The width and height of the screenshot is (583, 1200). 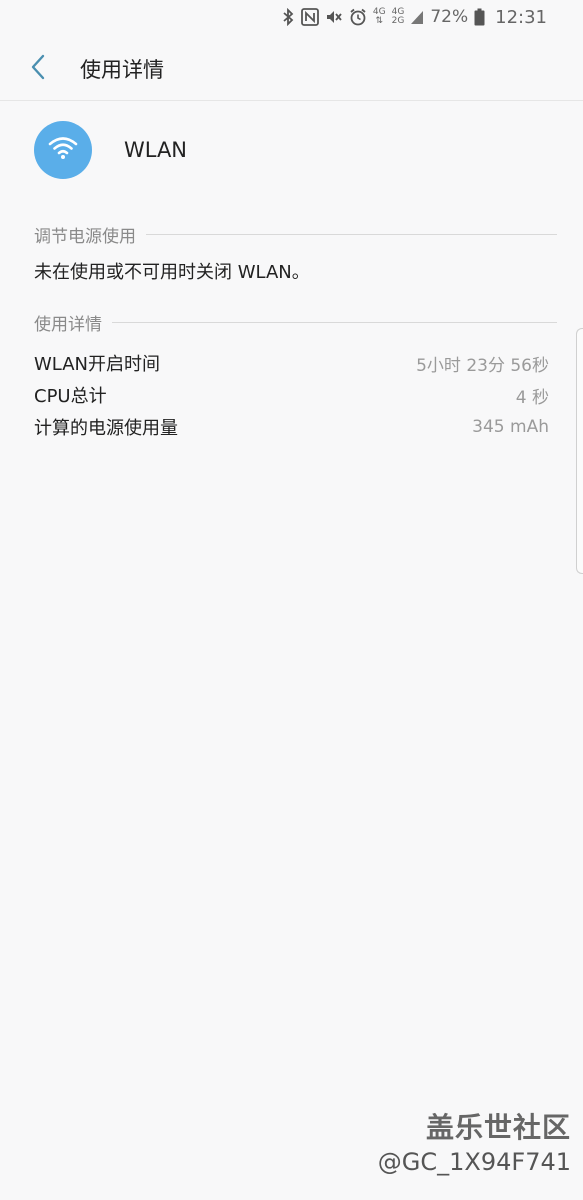 I want to click on edge-panel-handle, so click(x=579, y=451).